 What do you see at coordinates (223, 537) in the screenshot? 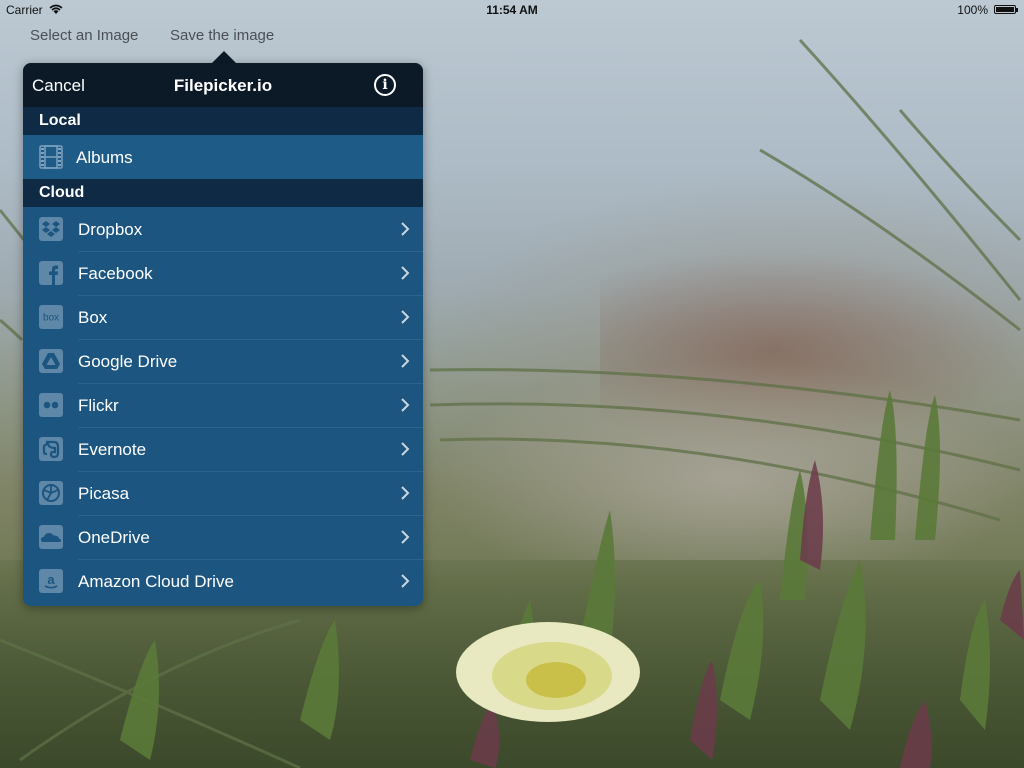
I see `list-item-onedrive: OneDrive` at bounding box center [223, 537].